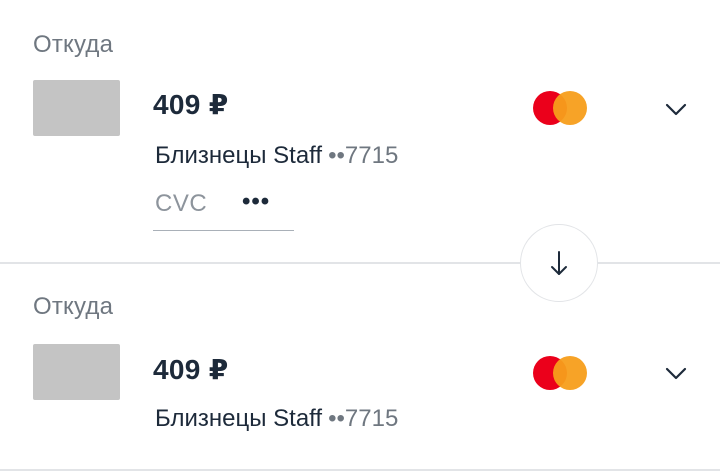  Describe the element at coordinates (256, 202) in the screenshot. I see `cvc-more-button: •••` at that location.